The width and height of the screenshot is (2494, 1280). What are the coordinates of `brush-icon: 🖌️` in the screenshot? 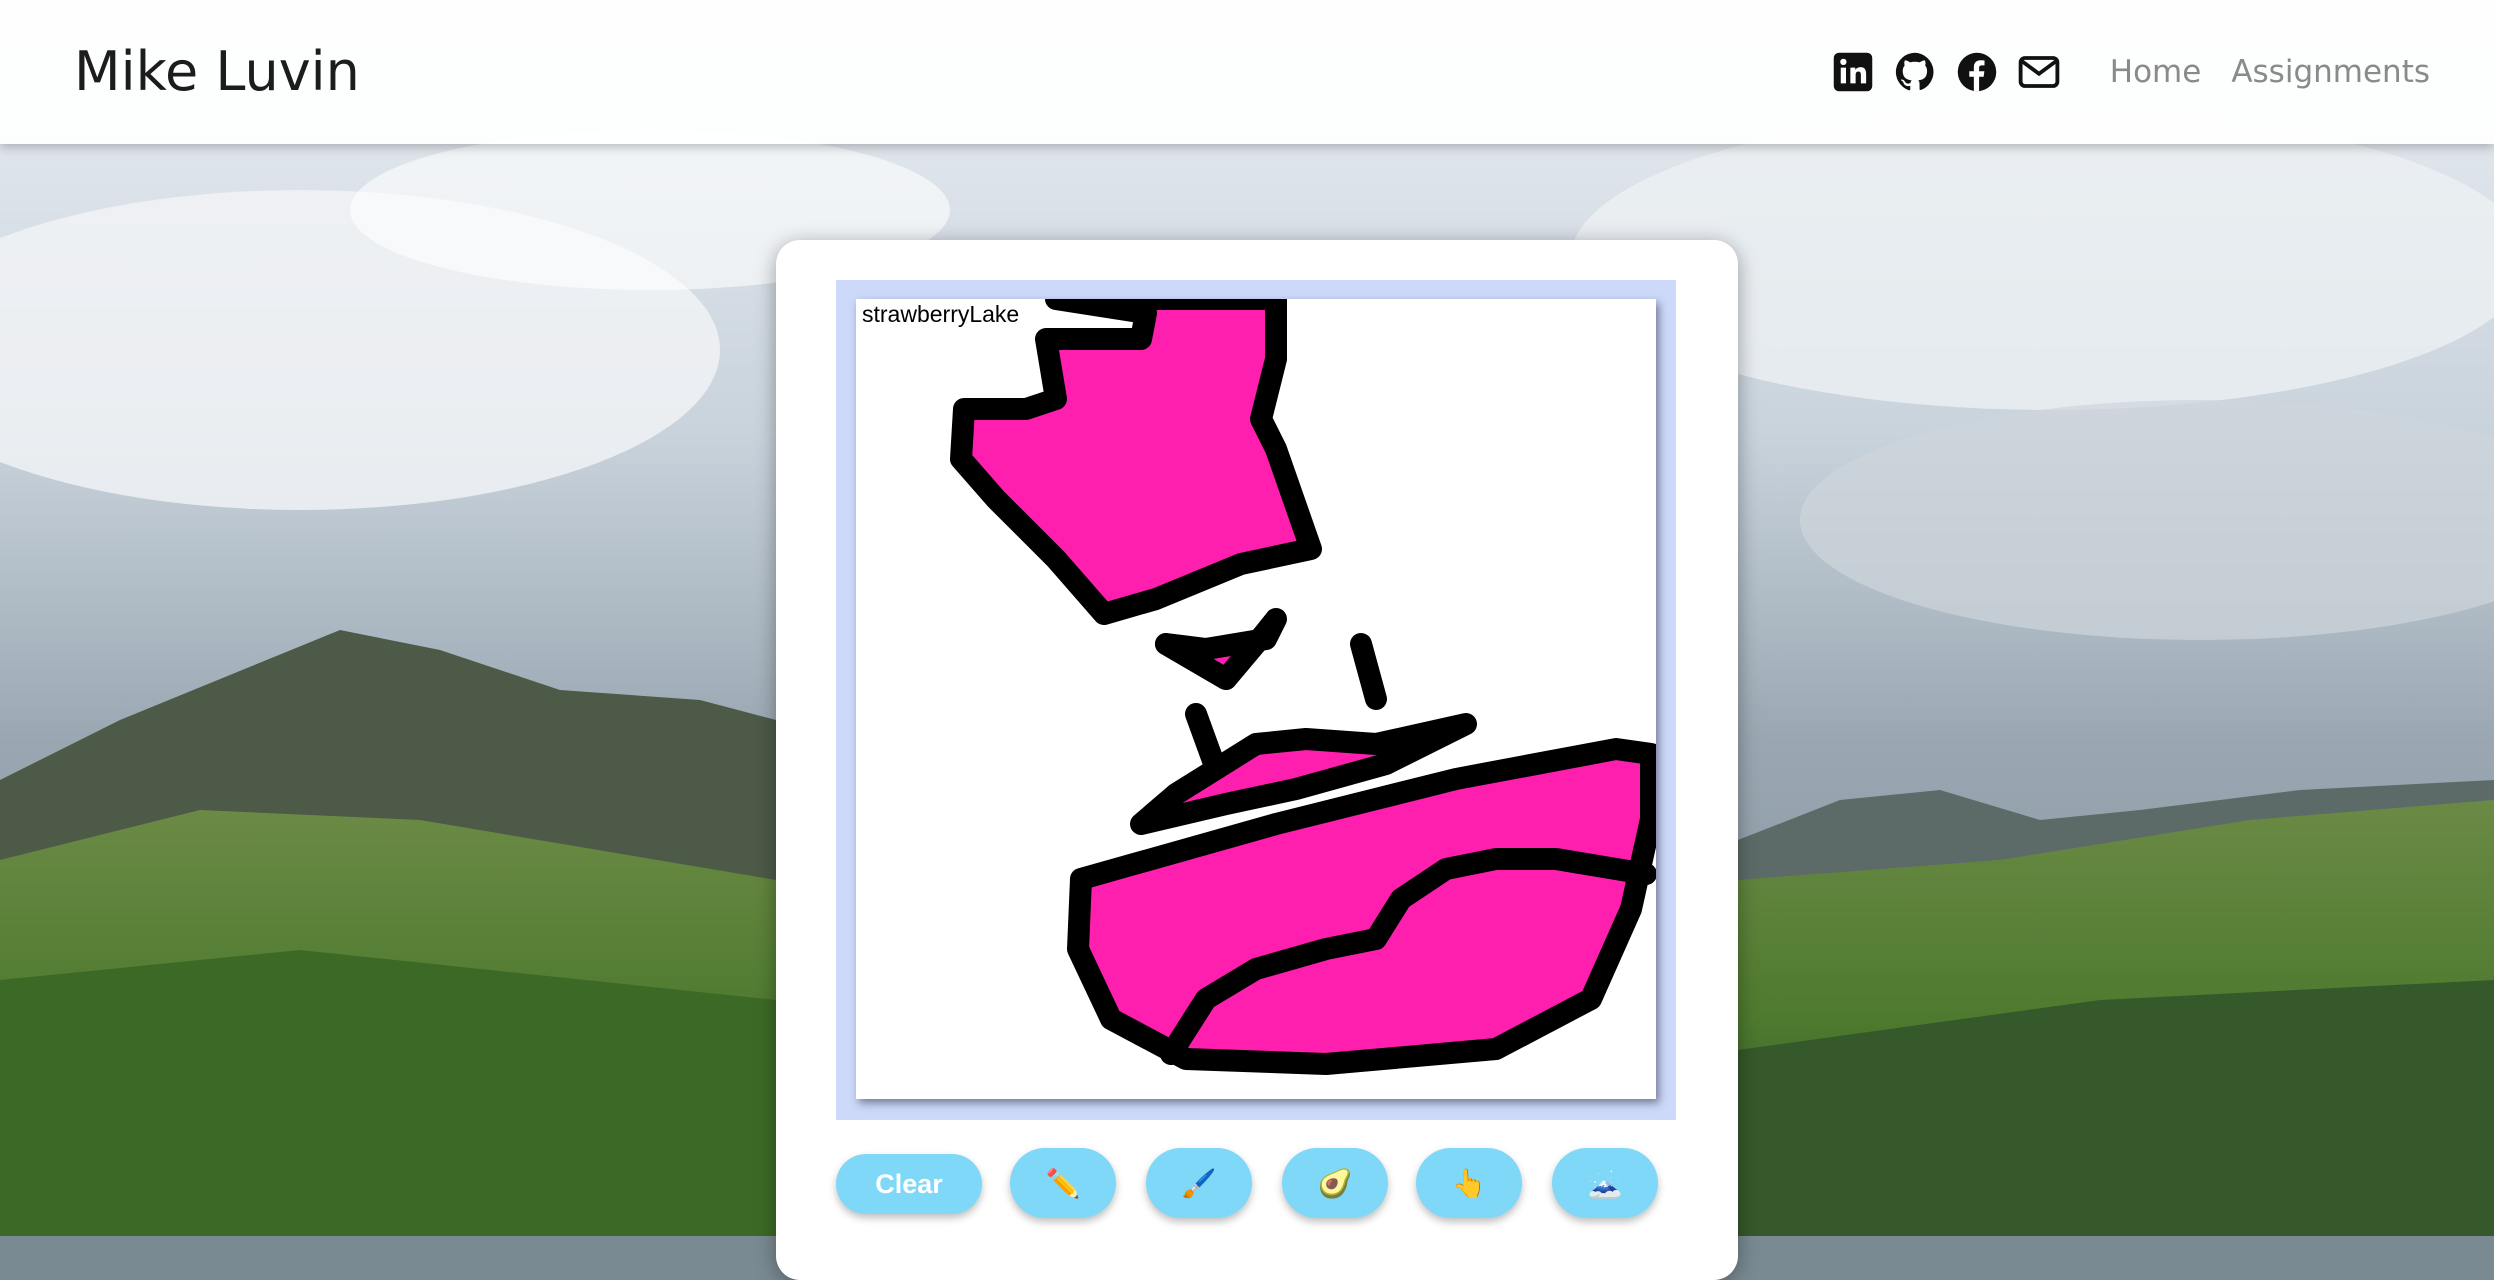 It's located at (1199, 1183).